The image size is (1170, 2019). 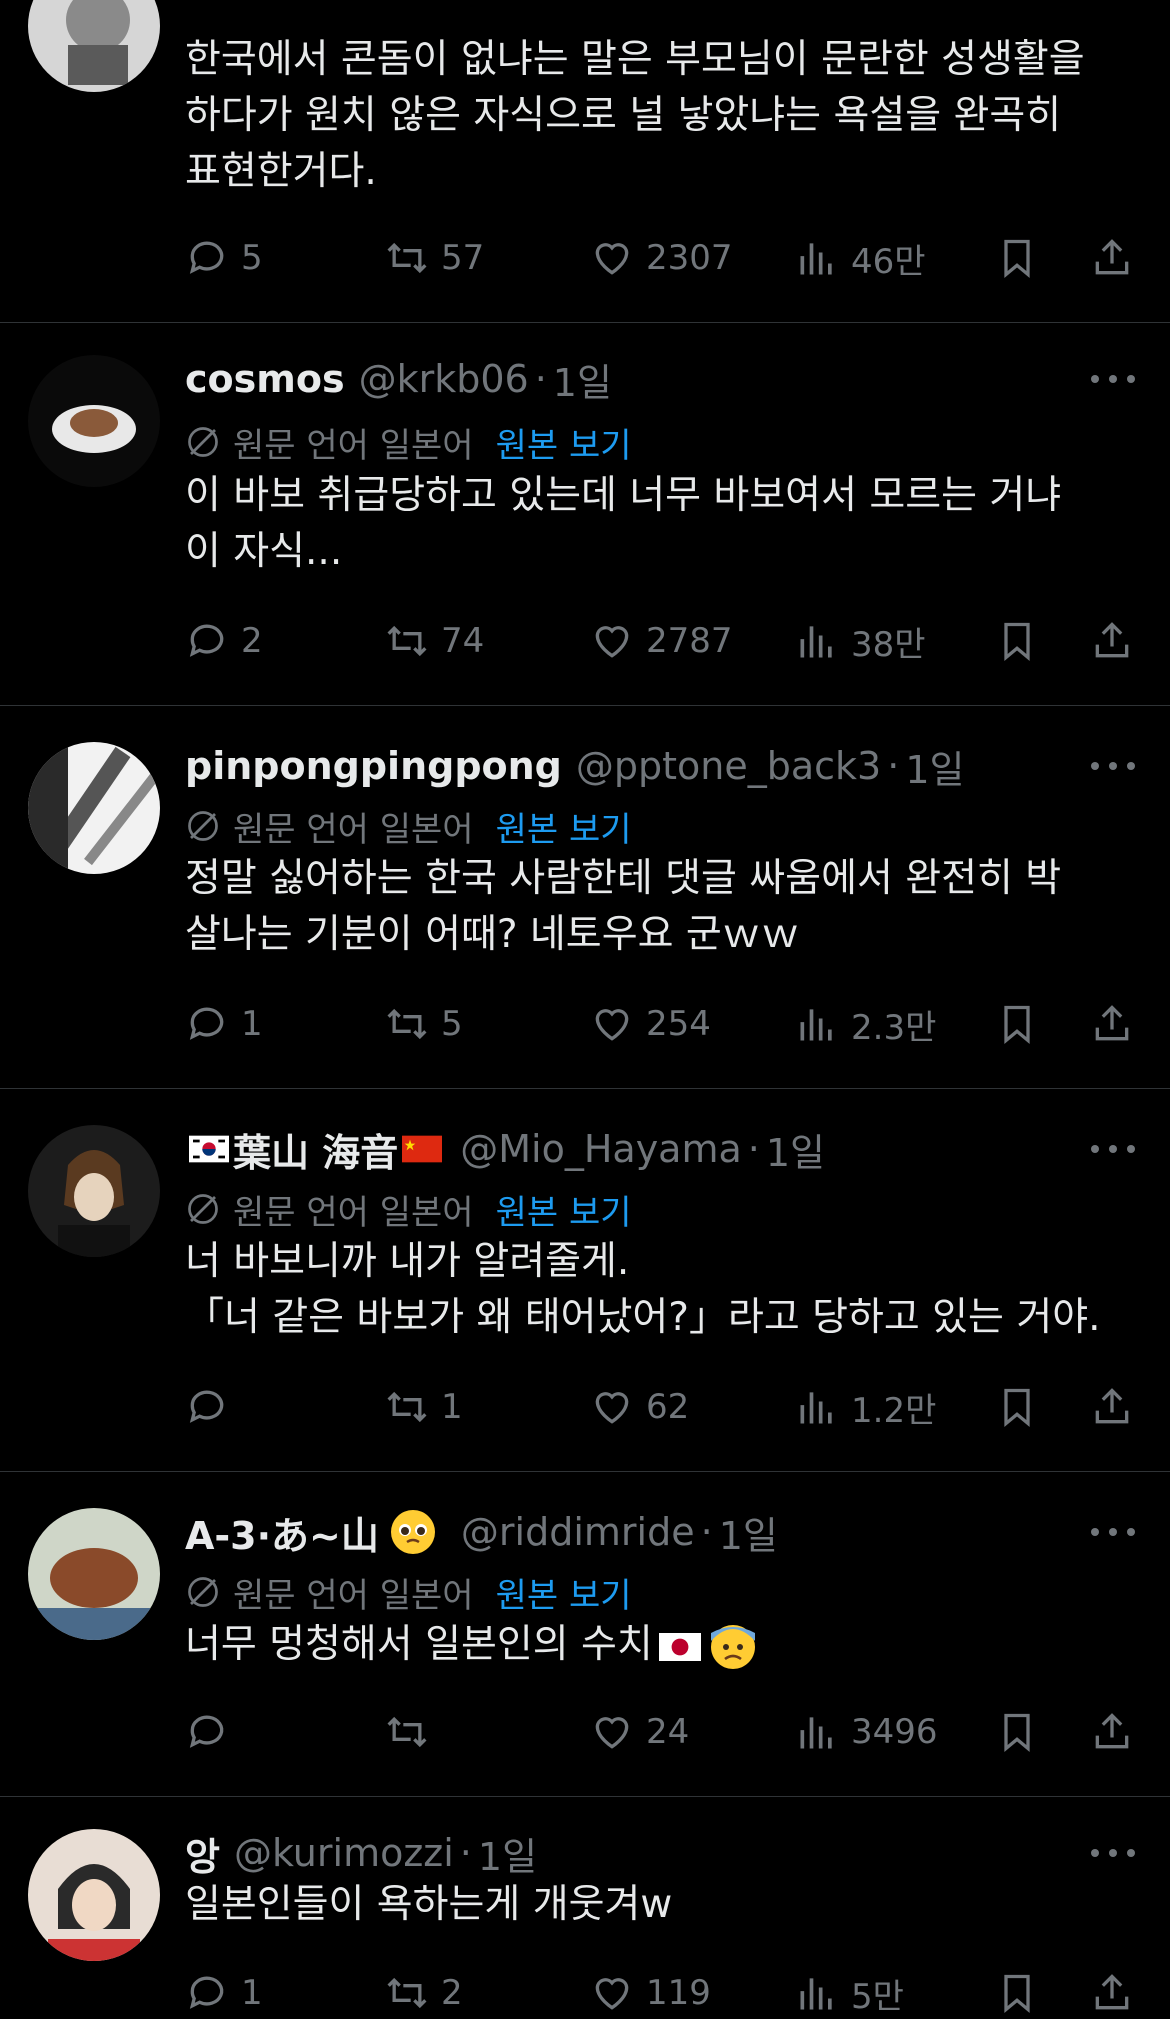 What do you see at coordinates (203, 826) in the screenshot?
I see `translate-icon` at bounding box center [203, 826].